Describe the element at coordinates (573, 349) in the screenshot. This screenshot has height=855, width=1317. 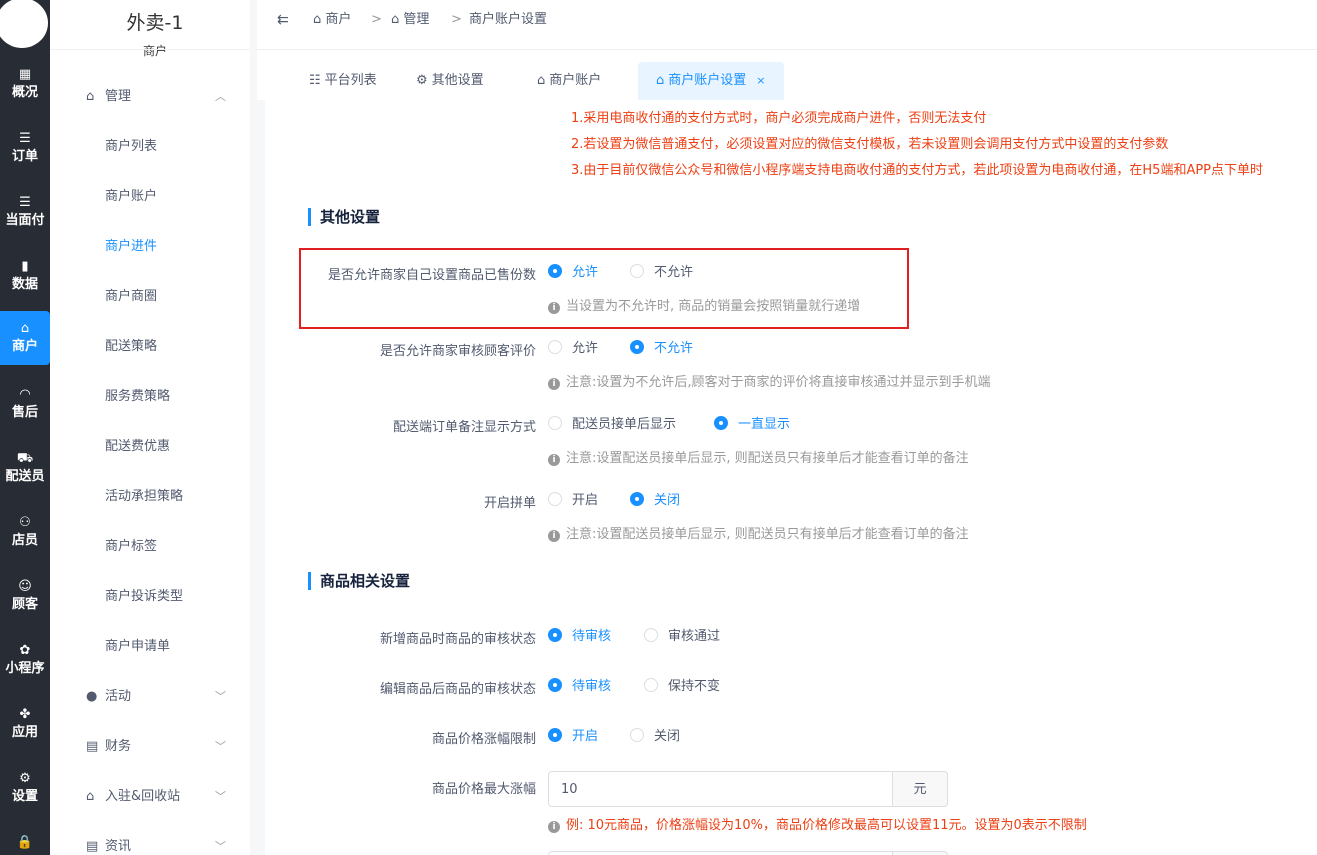
I see `radio-allow-review-audit: 允许` at that location.